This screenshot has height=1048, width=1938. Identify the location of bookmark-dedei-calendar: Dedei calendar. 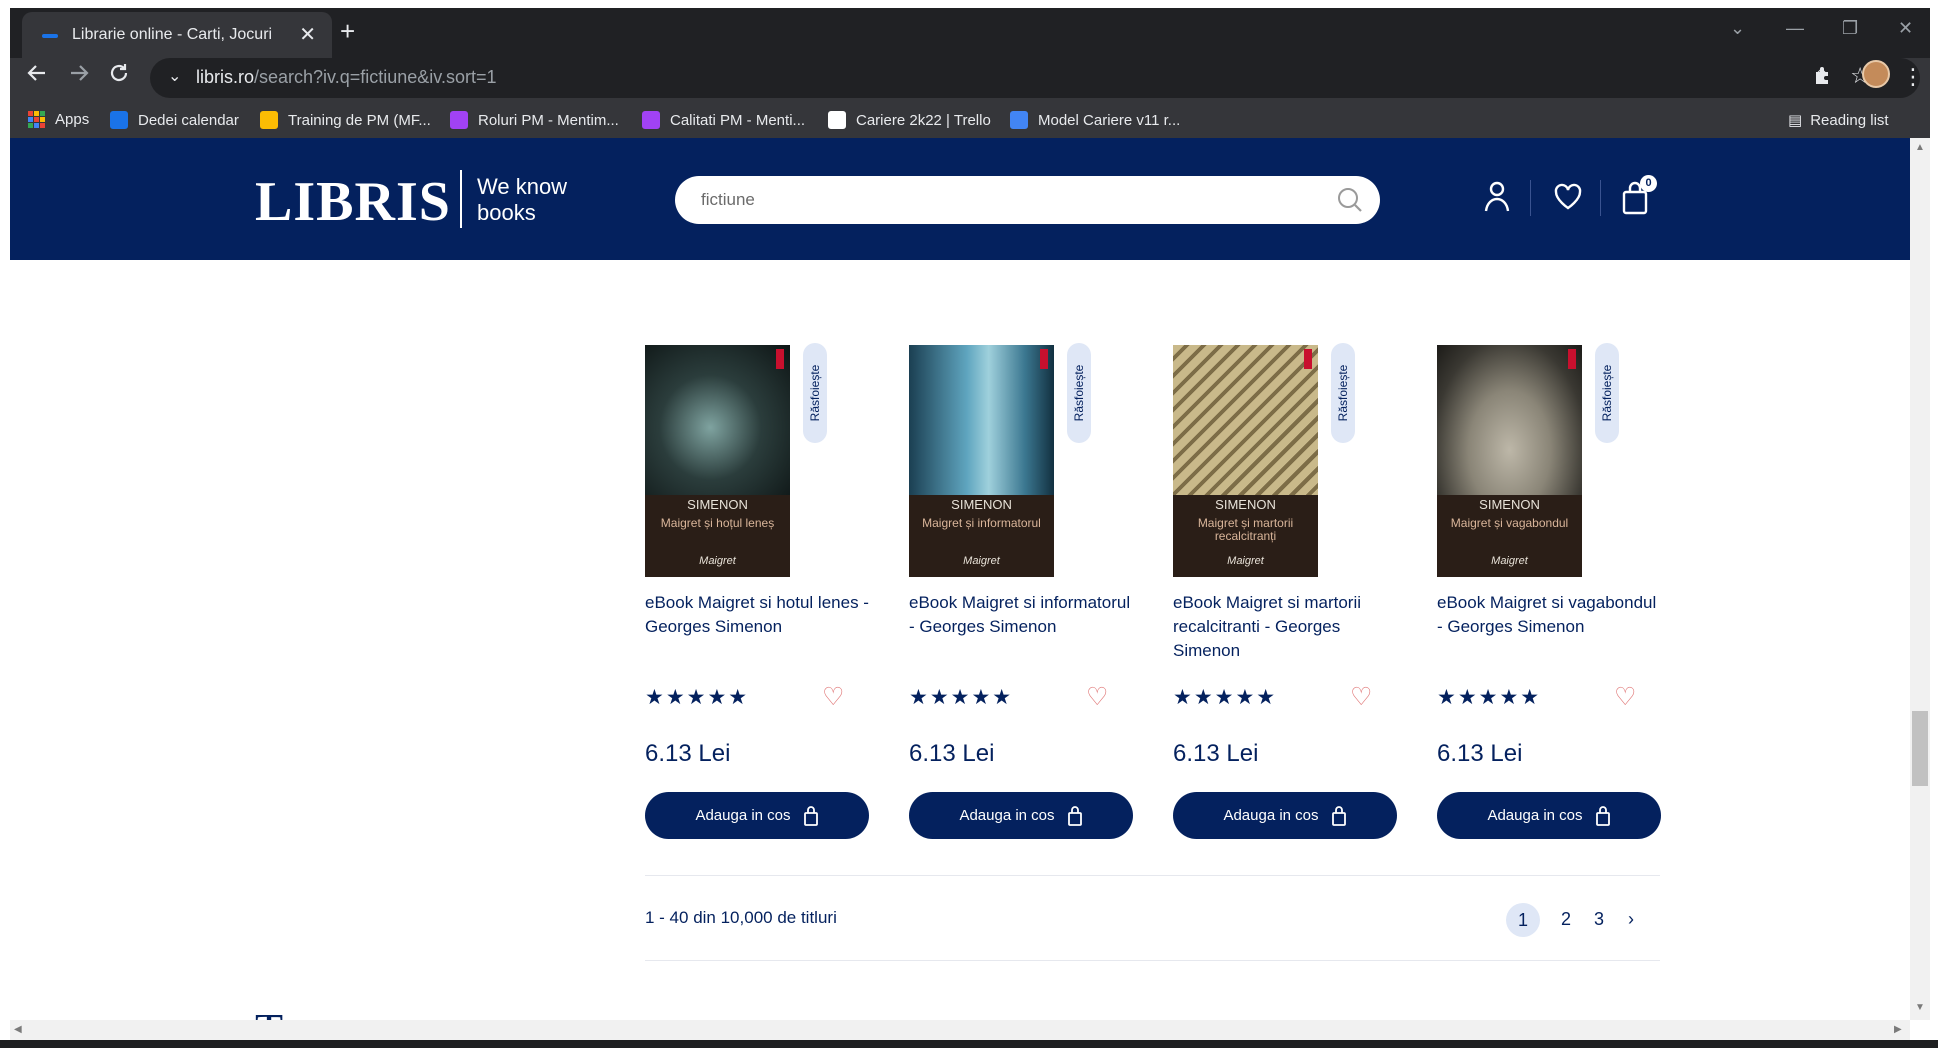
(174, 120).